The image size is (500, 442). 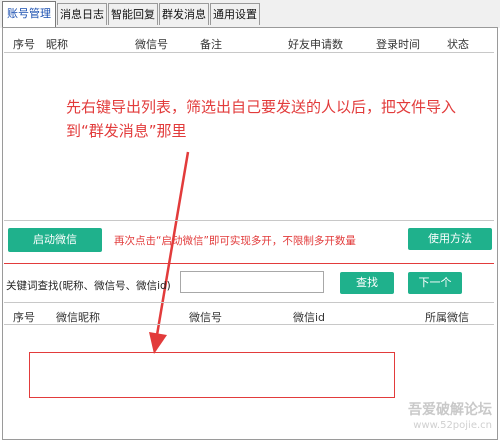 What do you see at coordinates (450, 410) in the screenshot?
I see `watermark-title: 吾爱破解论坛` at bounding box center [450, 410].